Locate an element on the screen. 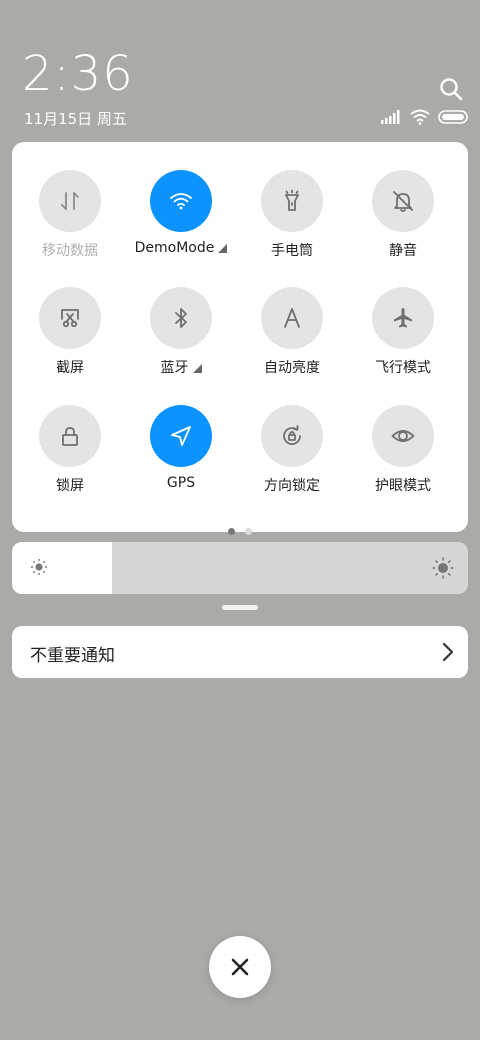 The image size is (480, 1040). tile-label: 静音 is located at coordinates (403, 250).